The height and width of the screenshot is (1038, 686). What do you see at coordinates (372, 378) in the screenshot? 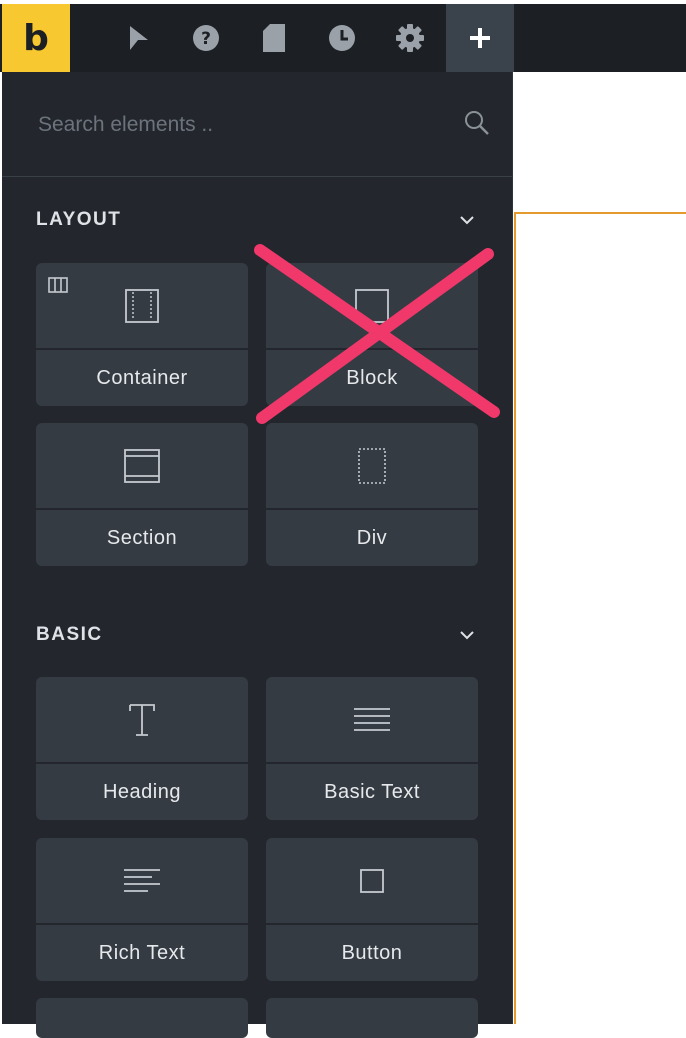
I see `element-label: Block` at bounding box center [372, 378].